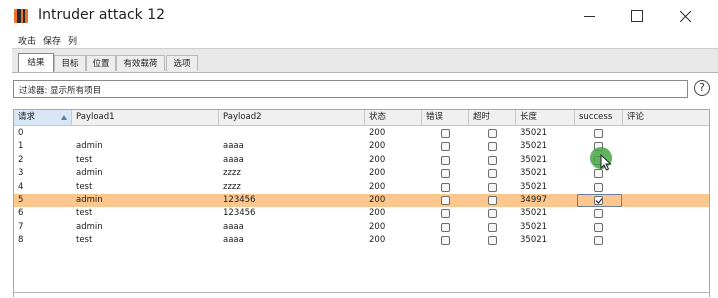 The height and width of the screenshot is (298, 718). Describe the element at coordinates (492, 117) in the screenshot. I see `column-header-timeout: 超时` at that location.